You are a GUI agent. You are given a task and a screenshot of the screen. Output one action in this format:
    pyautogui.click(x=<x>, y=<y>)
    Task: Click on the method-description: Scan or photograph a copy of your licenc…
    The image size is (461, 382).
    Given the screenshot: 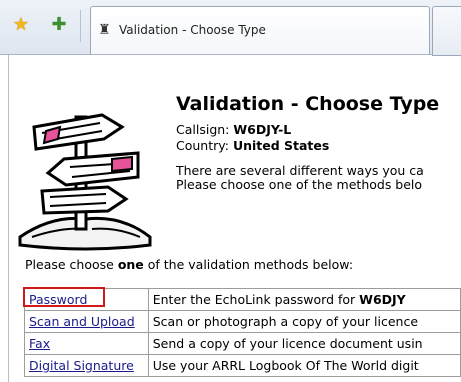 What is the action you would take?
    pyautogui.click(x=304, y=321)
    